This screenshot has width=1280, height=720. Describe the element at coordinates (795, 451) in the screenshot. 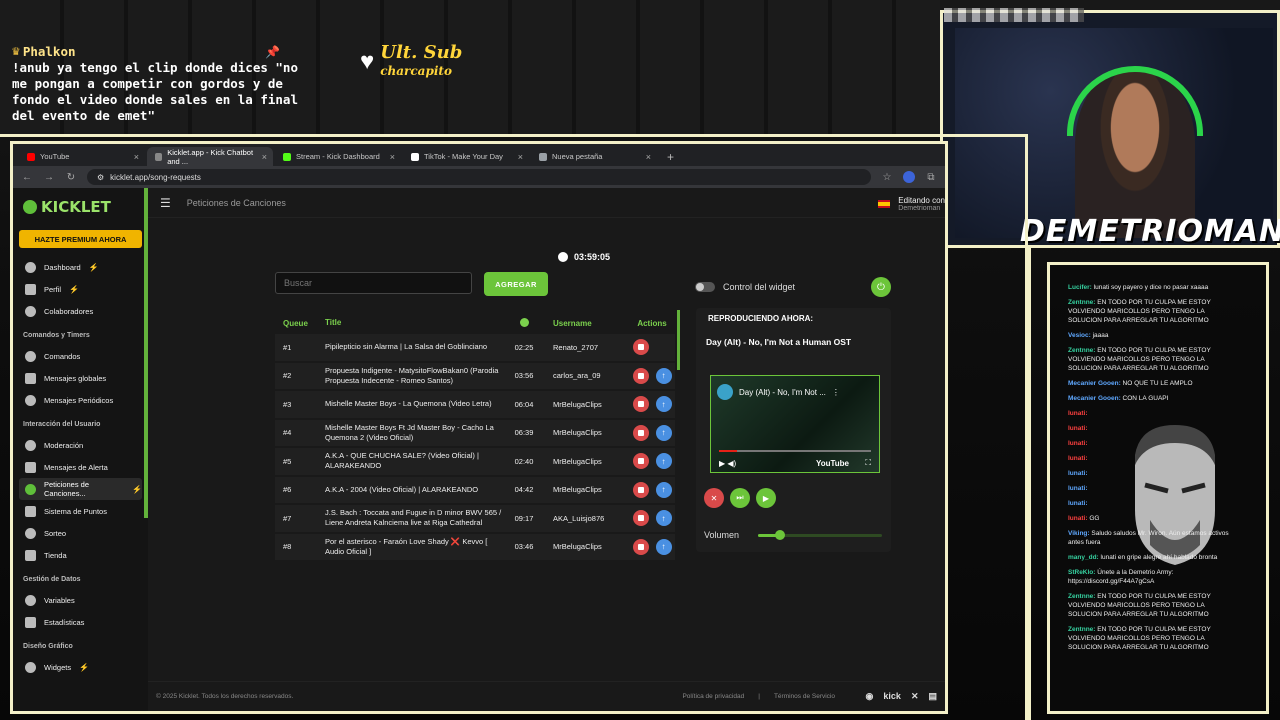

I see `video-progress` at that location.